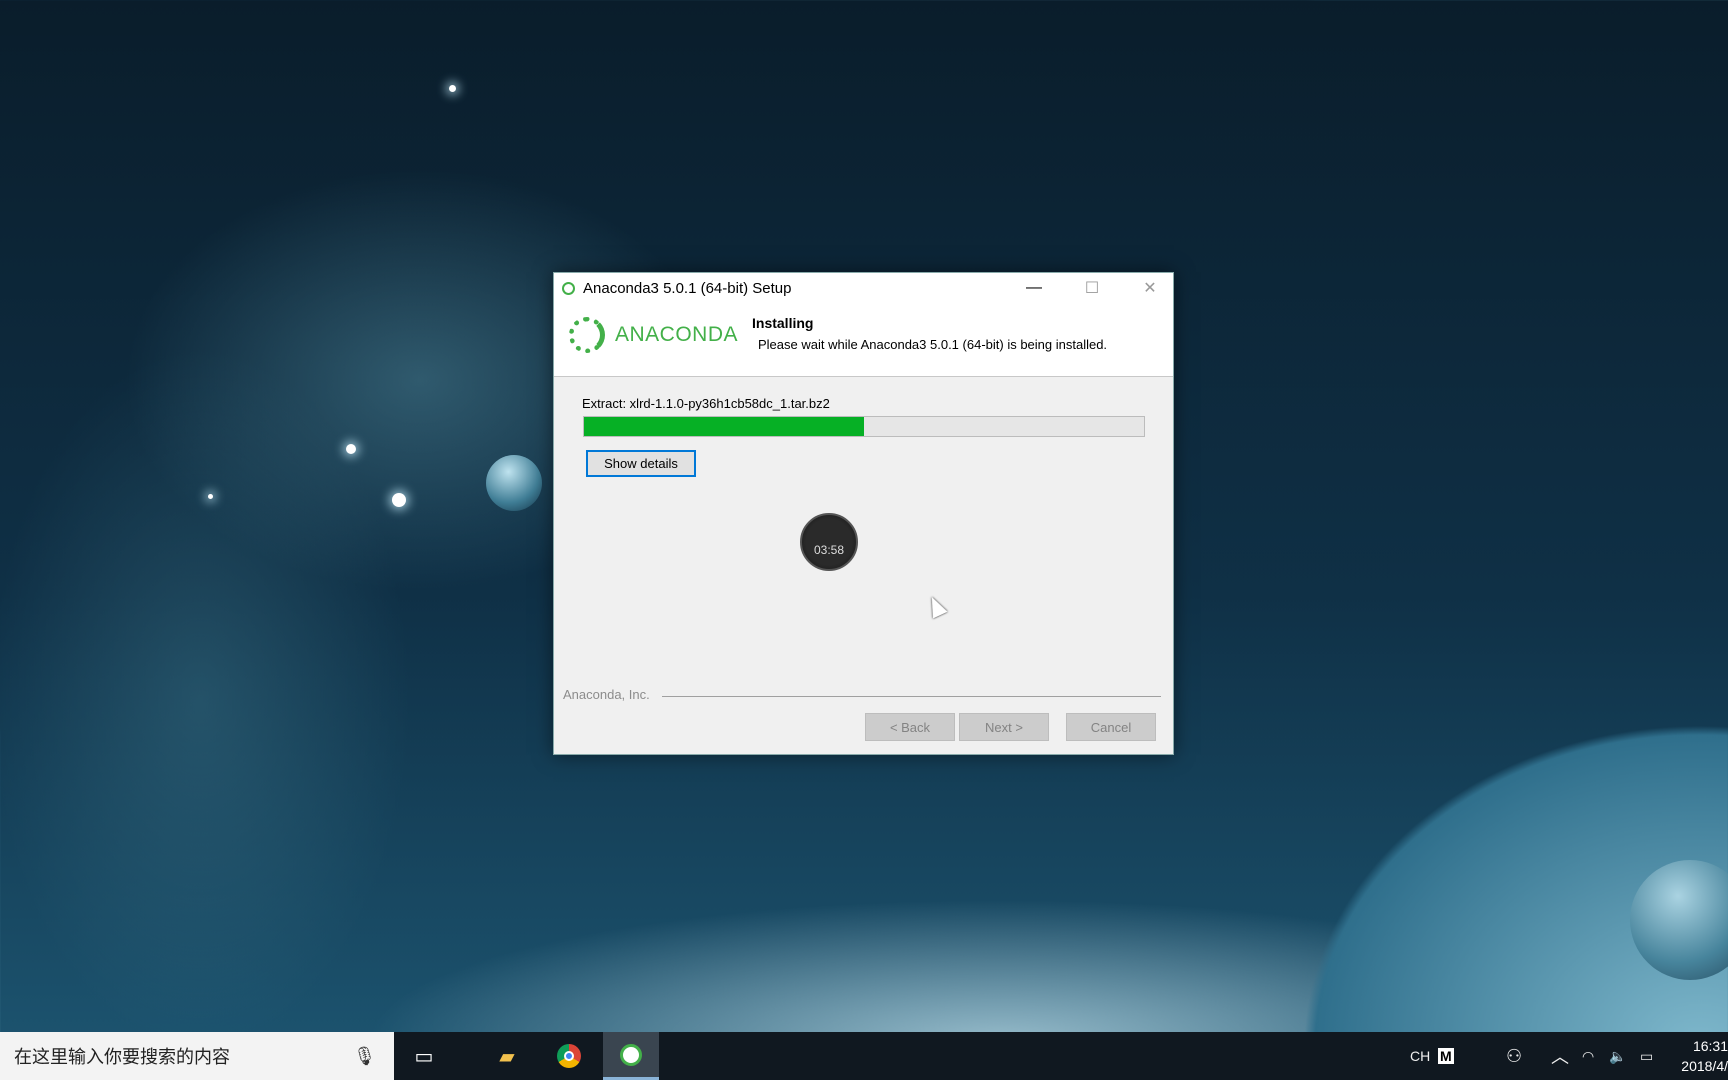  Describe the element at coordinates (1514, 1056) in the screenshot. I see `people-icon: ⚇` at that location.